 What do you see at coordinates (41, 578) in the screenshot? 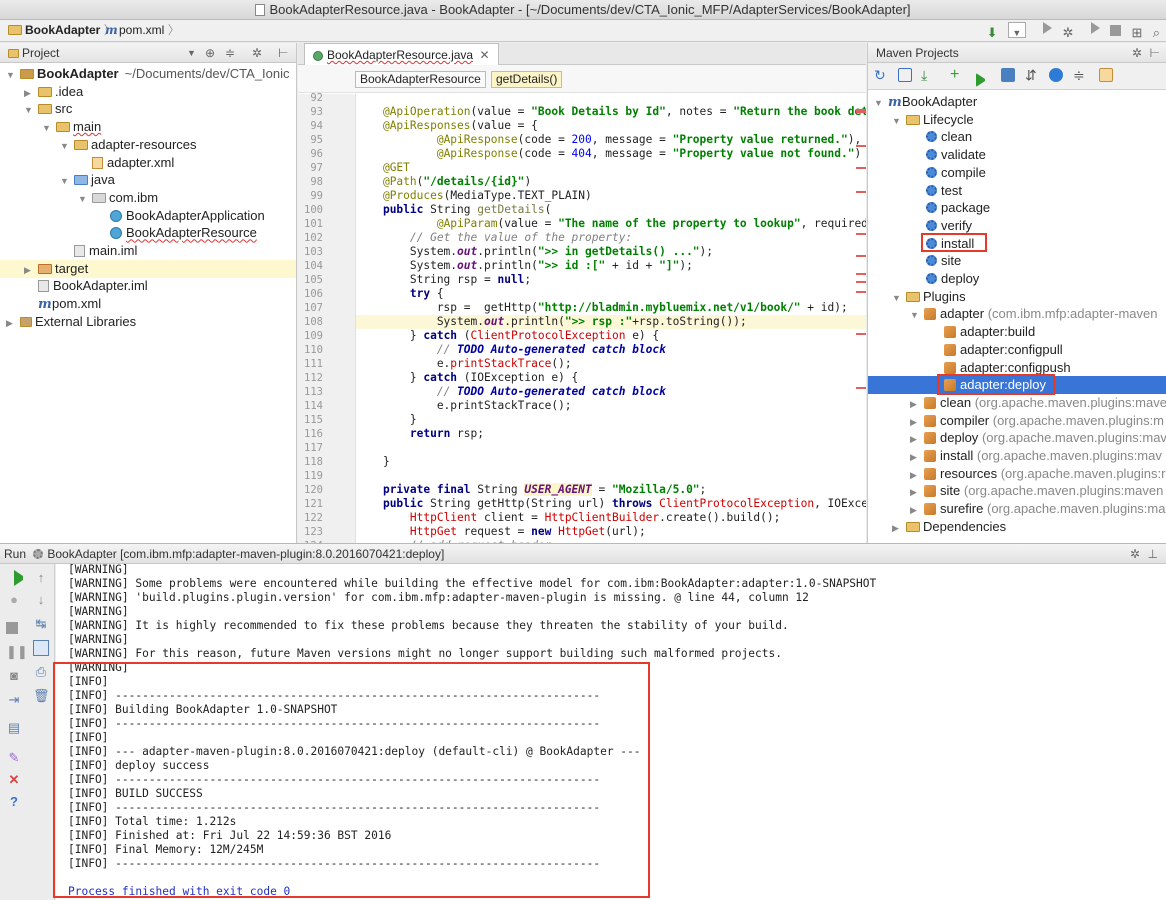
I see `up-arrow-icon: ↑` at bounding box center [41, 578].